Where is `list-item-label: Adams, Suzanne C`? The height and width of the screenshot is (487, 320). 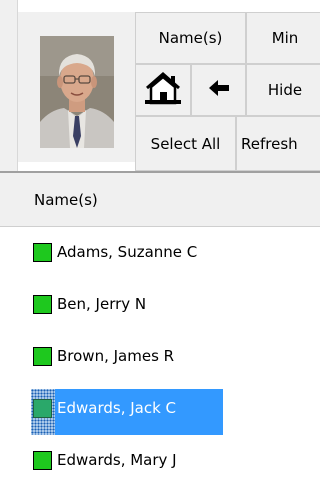
list-item-label: Adams, Suzanne C is located at coordinates (127, 252).